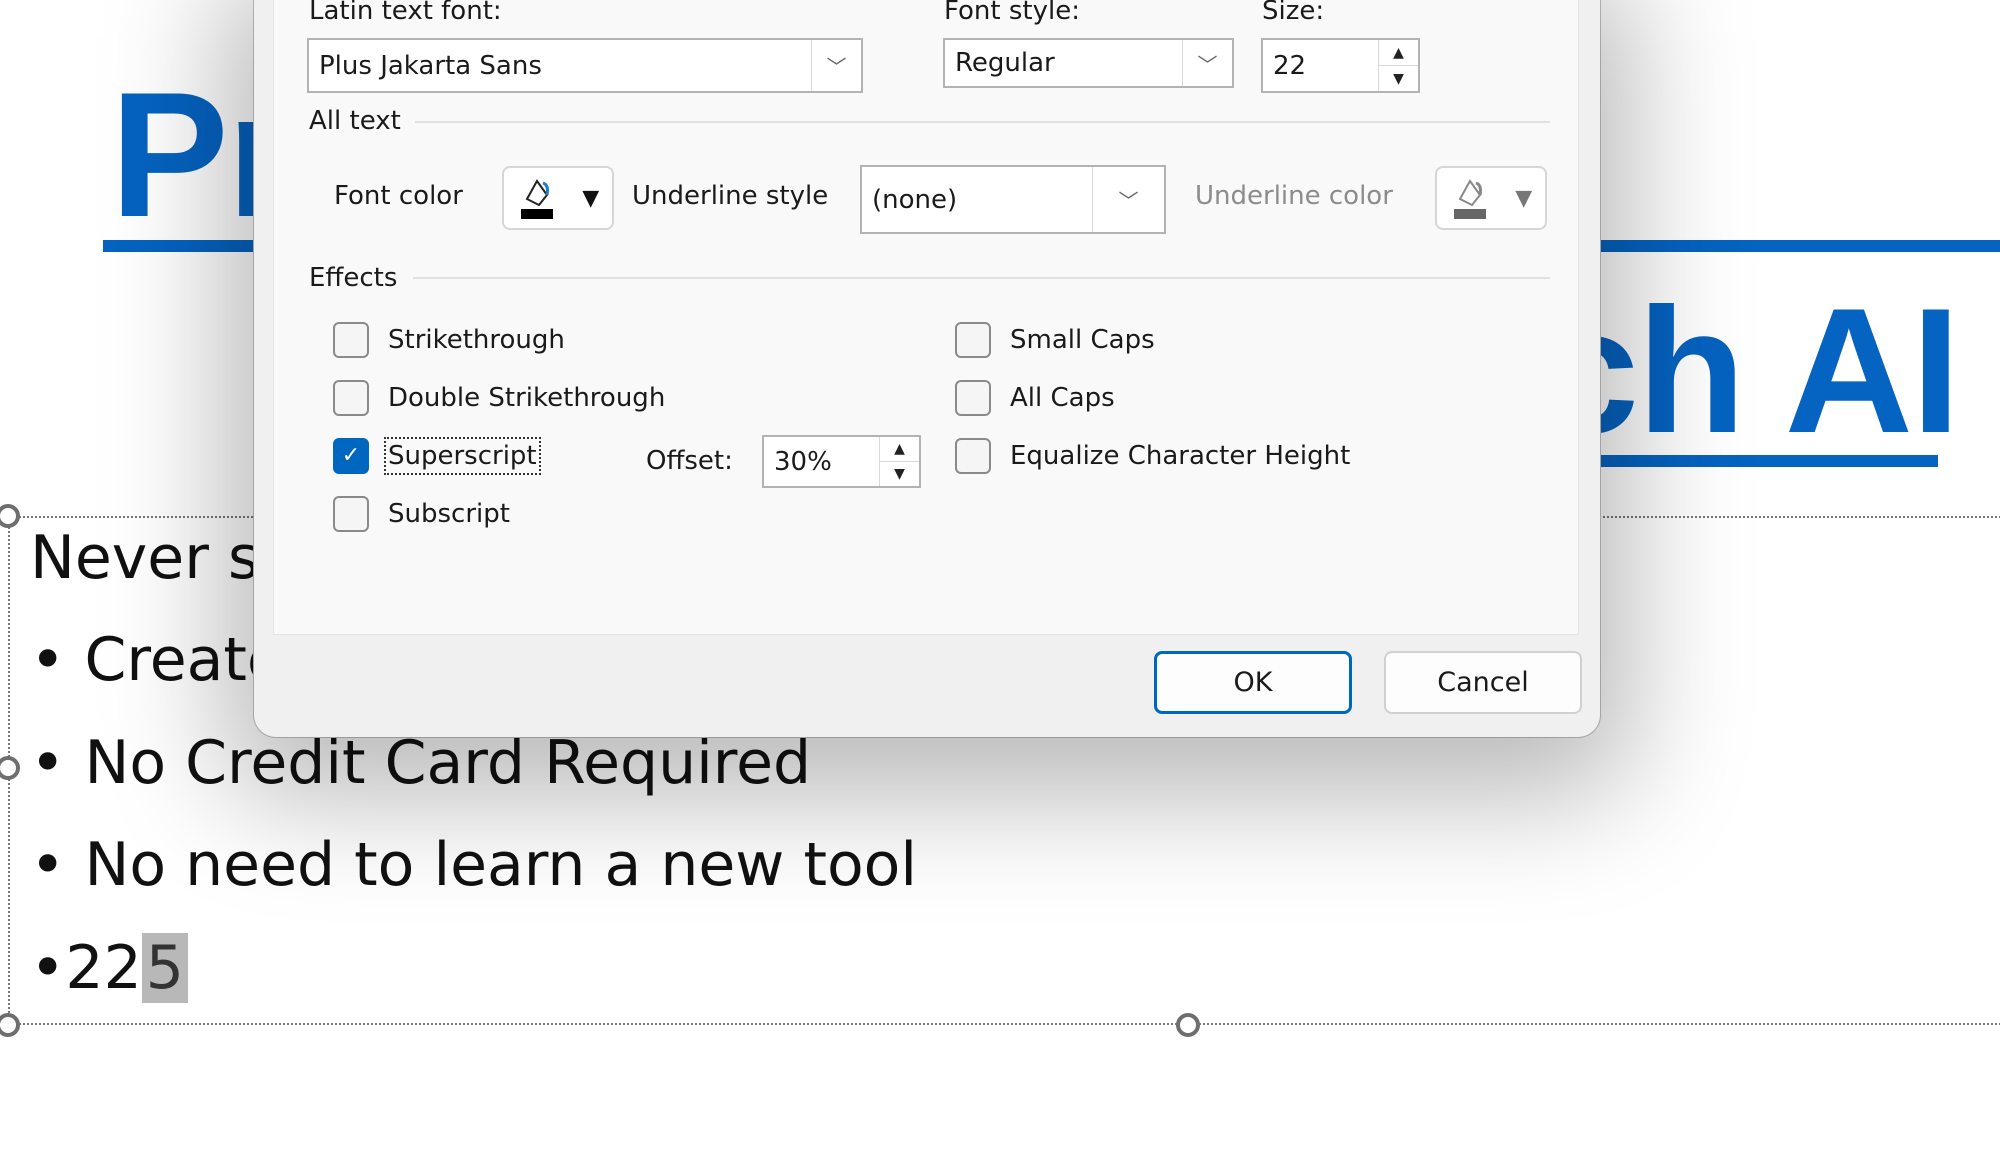 This screenshot has height=1162, width=2000. What do you see at coordinates (973, 398) in the screenshot?
I see `all-caps-checkbox` at bounding box center [973, 398].